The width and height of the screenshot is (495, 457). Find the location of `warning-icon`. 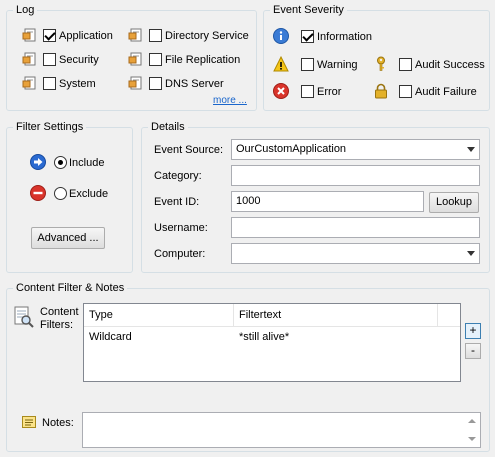

warning-icon is located at coordinates (281, 64).